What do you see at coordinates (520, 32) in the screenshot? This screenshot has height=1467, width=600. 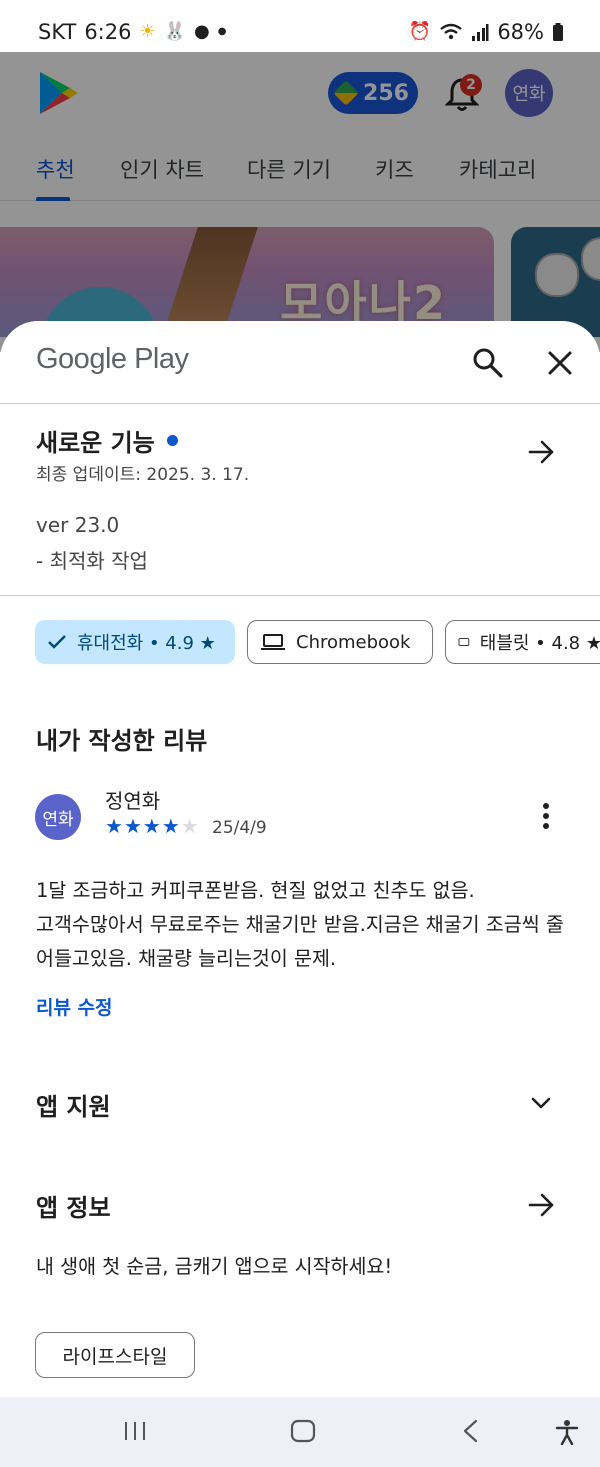 I see `battery-percent: 68%` at bounding box center [520, 32].